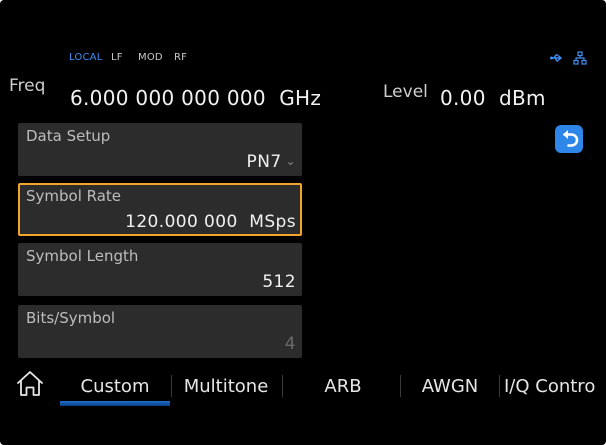  Describe the element at coordinates (30, 383) in the screenshot. I see `home-icon` at that location.